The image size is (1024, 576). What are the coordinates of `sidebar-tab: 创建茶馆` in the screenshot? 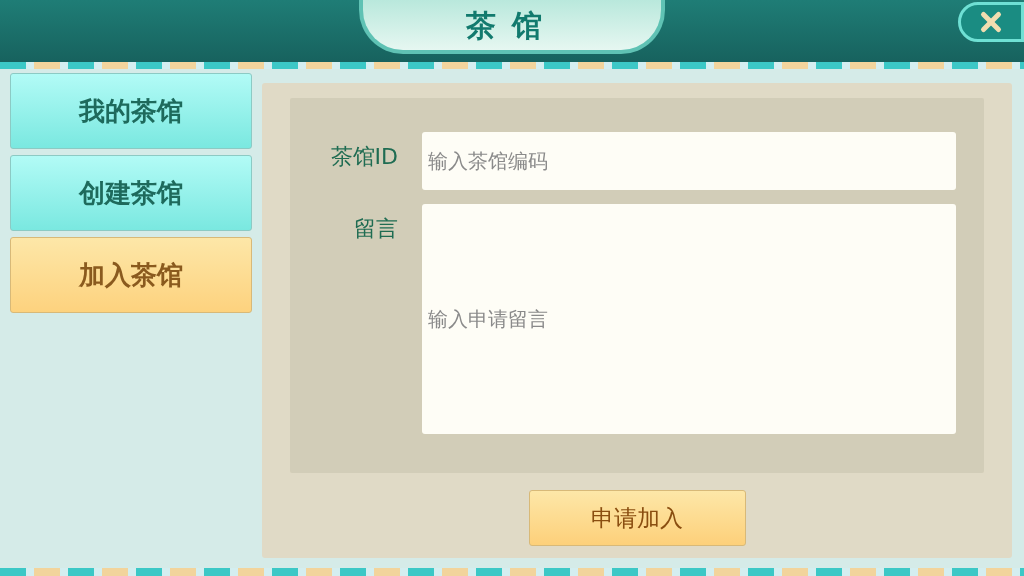 It's located at (131, 193).